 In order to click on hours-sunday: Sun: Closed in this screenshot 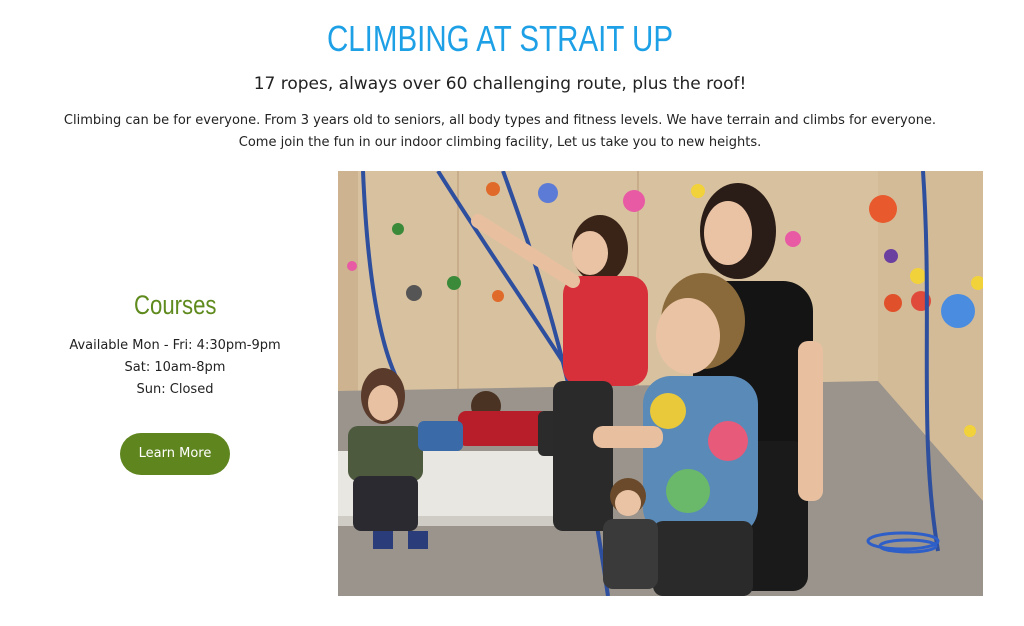, I will do `click(175, 389)`.